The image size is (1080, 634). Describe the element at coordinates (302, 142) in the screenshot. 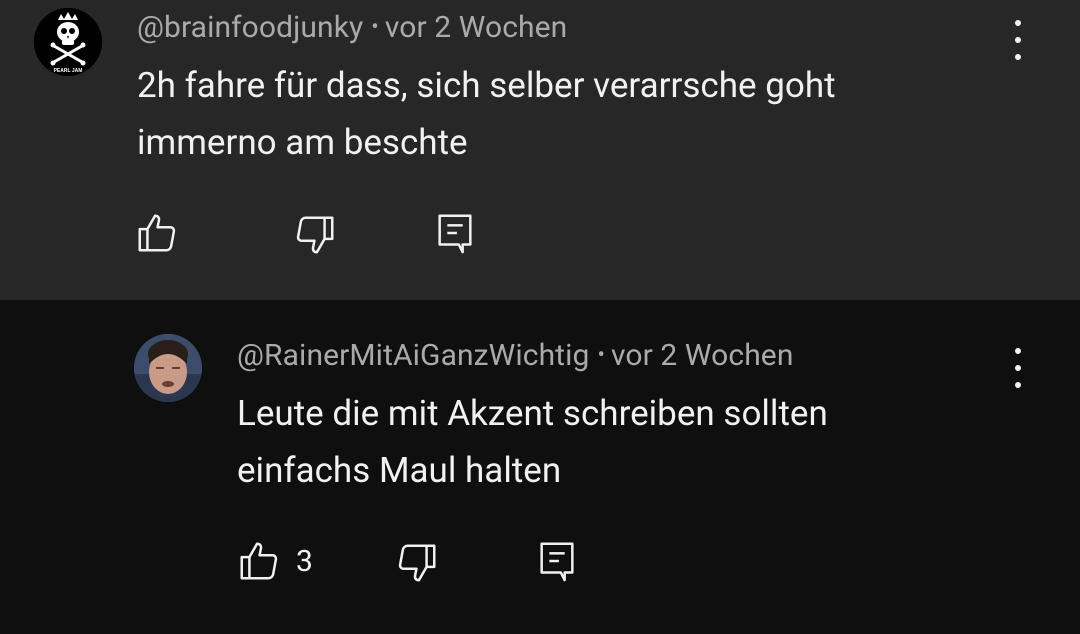

I see `comment-text-line: immerno am beschte` at that location.